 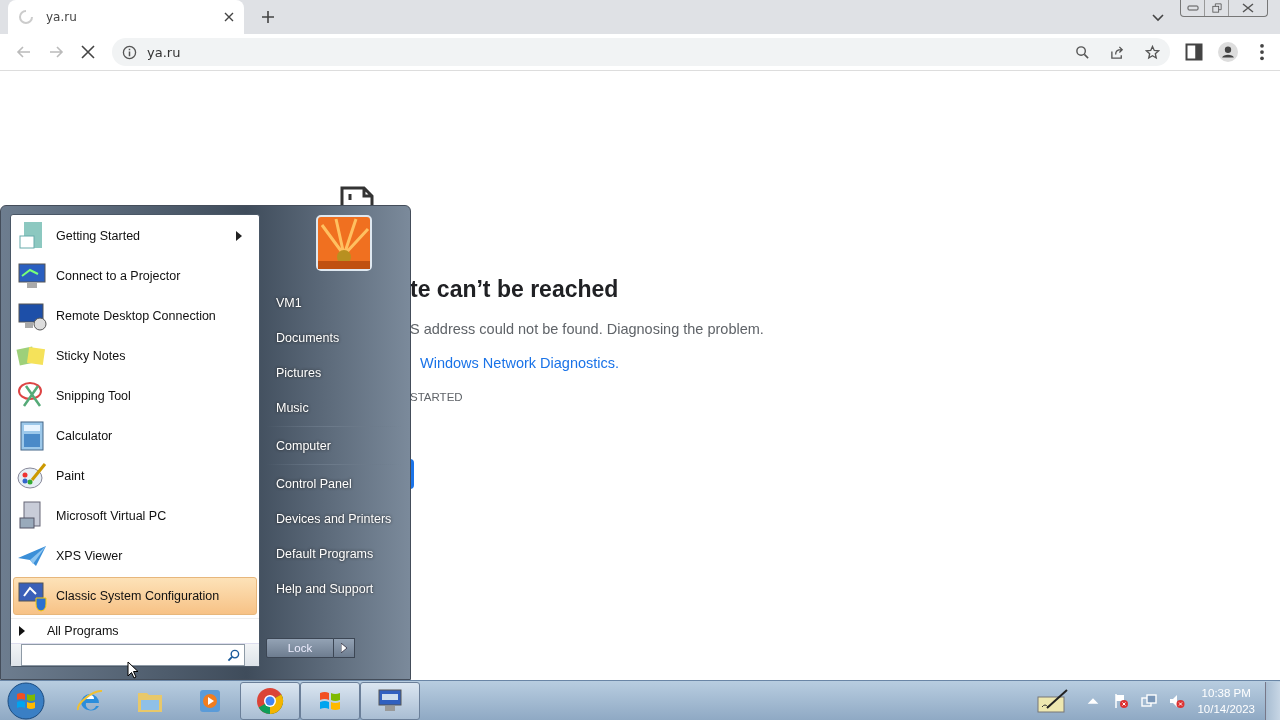 What do you see at coordinates (334, 302) in the screenshot?
I see `start-menu-link: VM1` at bounding box center [334, 302].